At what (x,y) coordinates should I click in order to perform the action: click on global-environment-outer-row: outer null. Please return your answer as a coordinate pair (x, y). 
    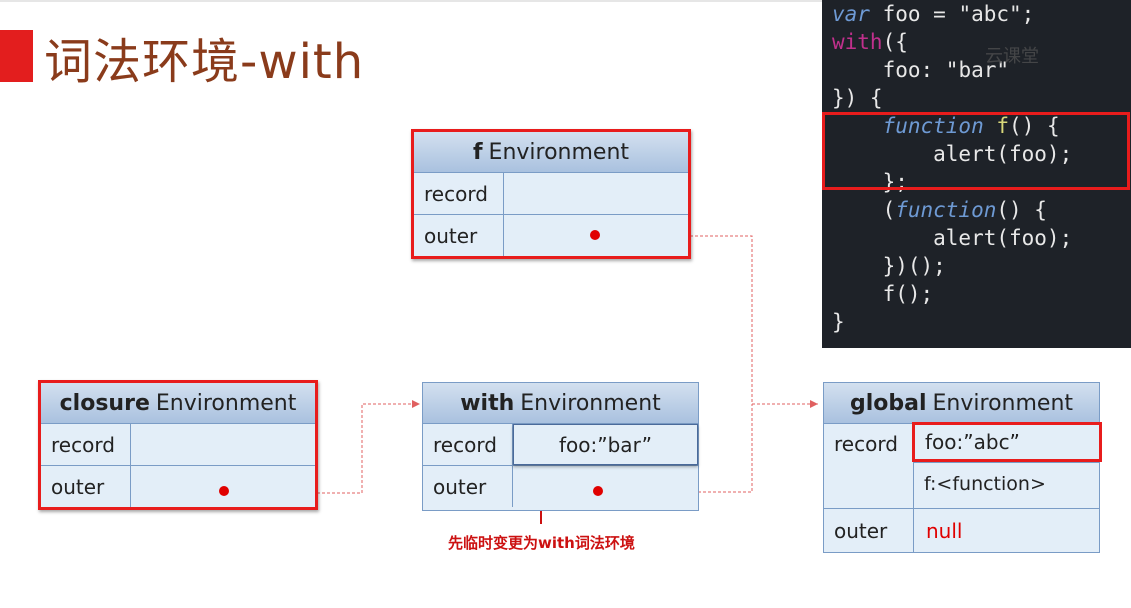
    Looking at the image, I should click on (961, 531).